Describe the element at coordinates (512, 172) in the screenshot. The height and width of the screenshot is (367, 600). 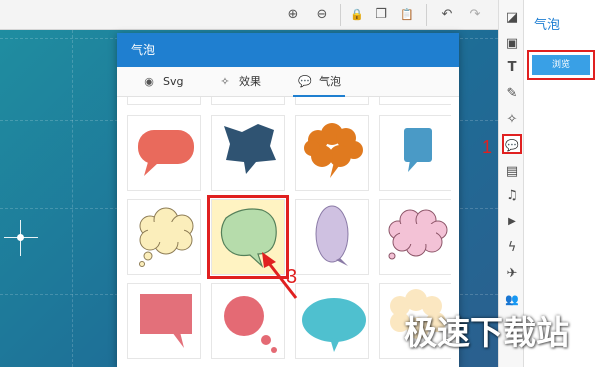
I see `inbox-icon: ▤` at that location.